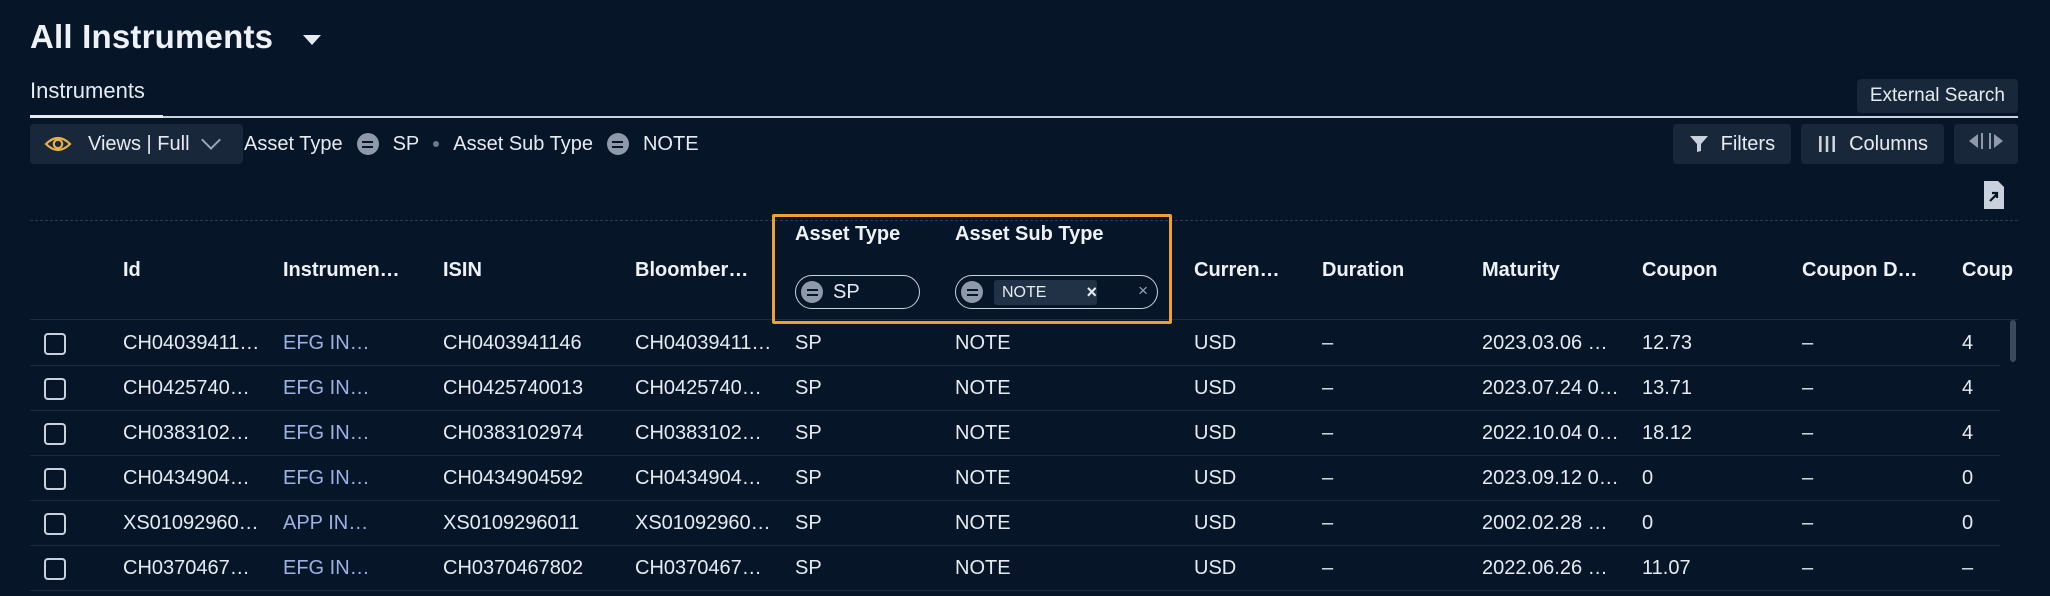 The image size is (2050, 596). I want to click on collapse-arrows-icon, so click(1986, 144).